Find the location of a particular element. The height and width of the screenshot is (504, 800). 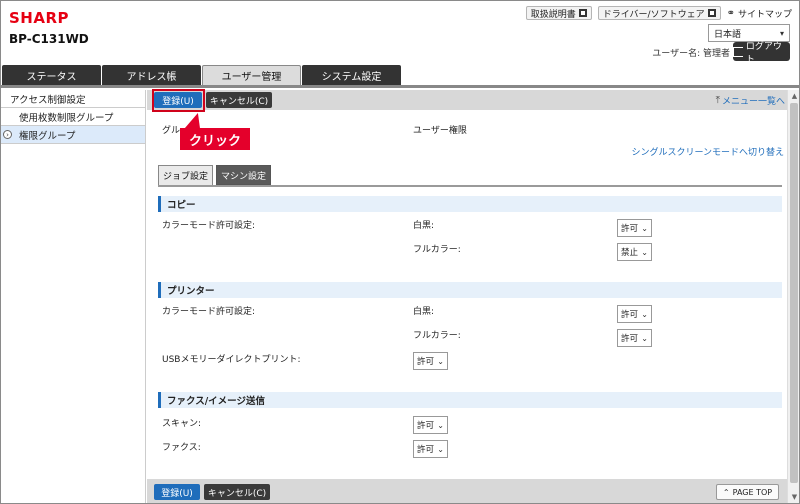

usb-direct-print-select: 許可 ⌄ is located at coordinates (430, 361).